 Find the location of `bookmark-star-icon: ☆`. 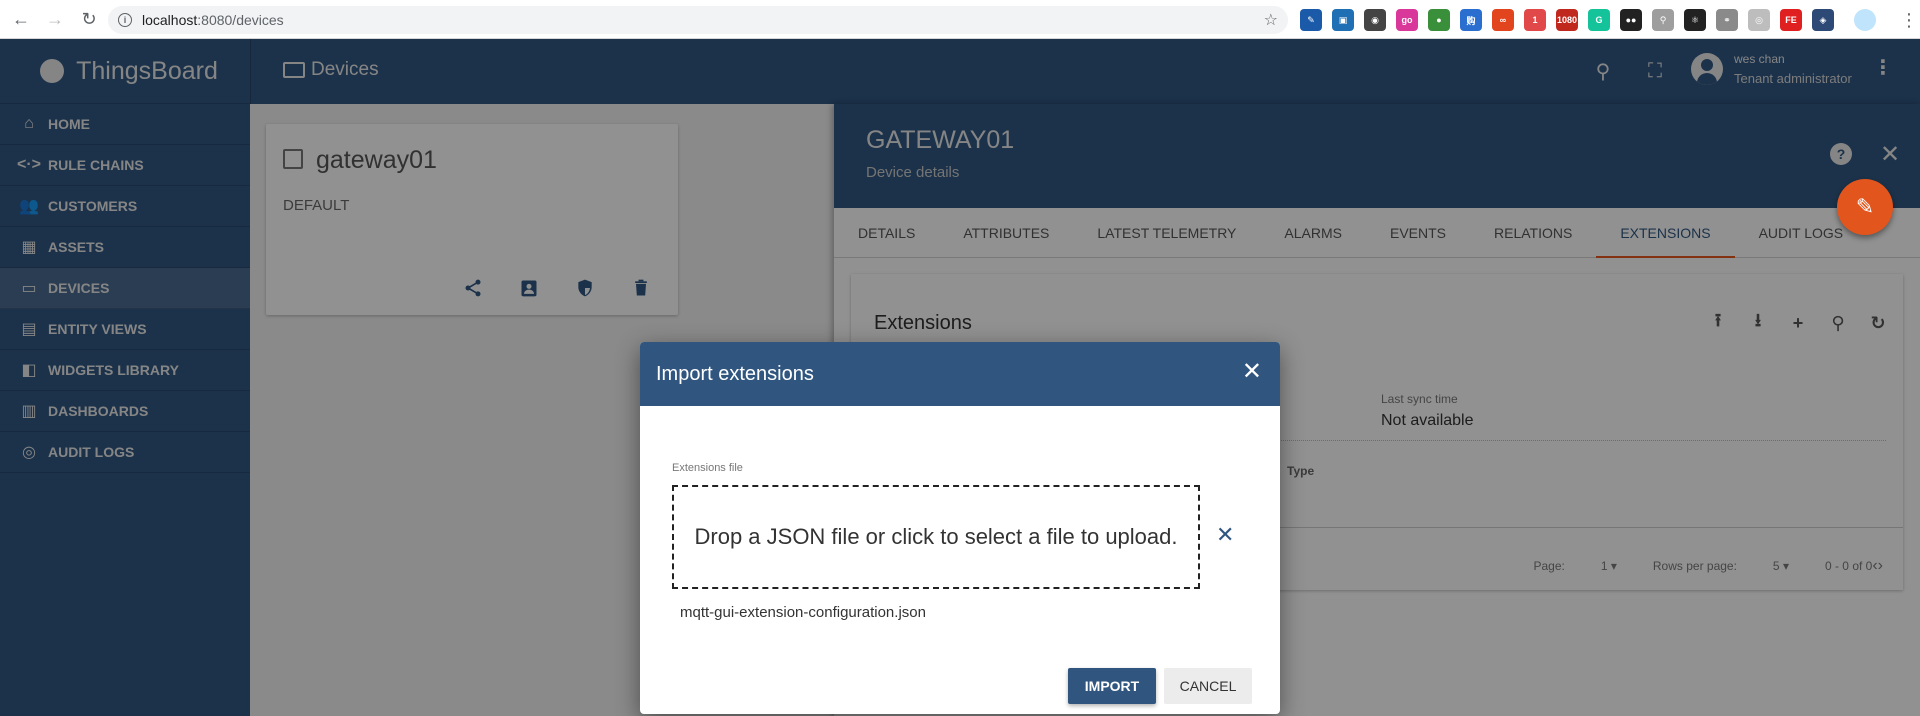

bookmark-star-icon: ☆ is located at coordinates (1271, 20).